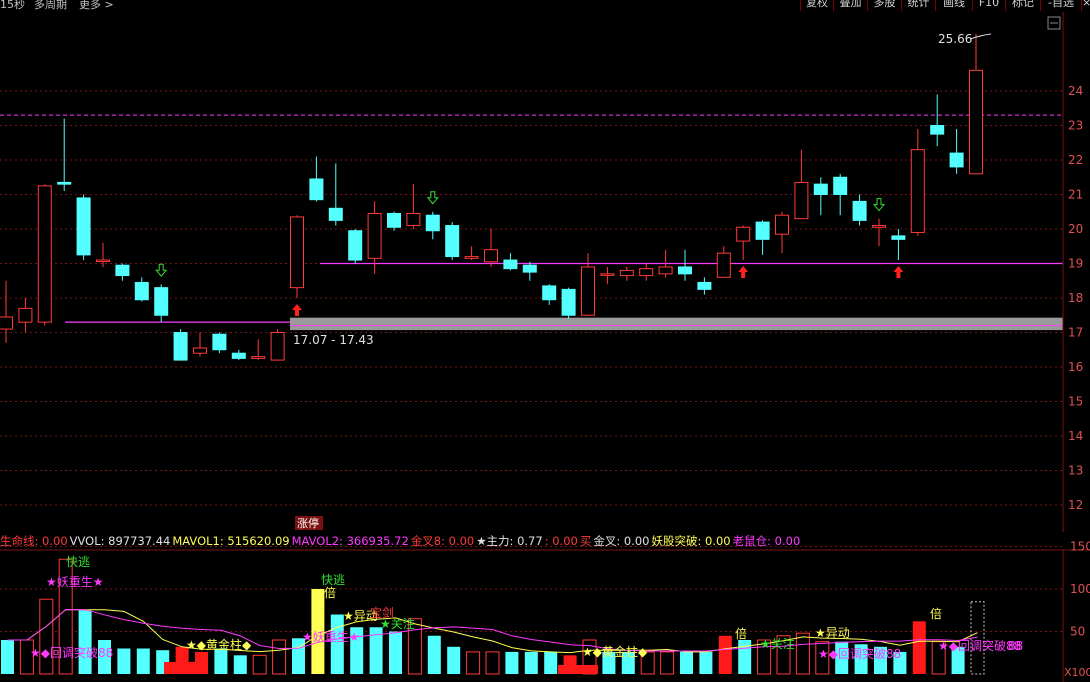 The height and width of the screenshot is (682, 1090). I want to click on toolbar-mark-button: 标记, so click(1022, 5).